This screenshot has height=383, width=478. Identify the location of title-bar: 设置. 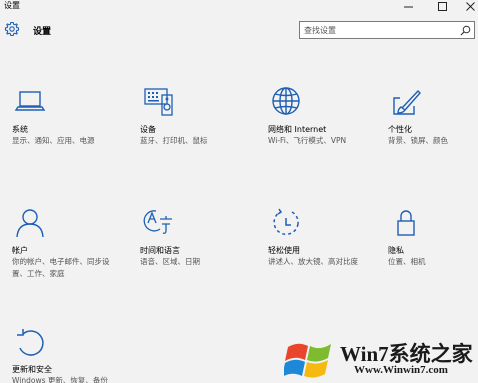
(239, 6).